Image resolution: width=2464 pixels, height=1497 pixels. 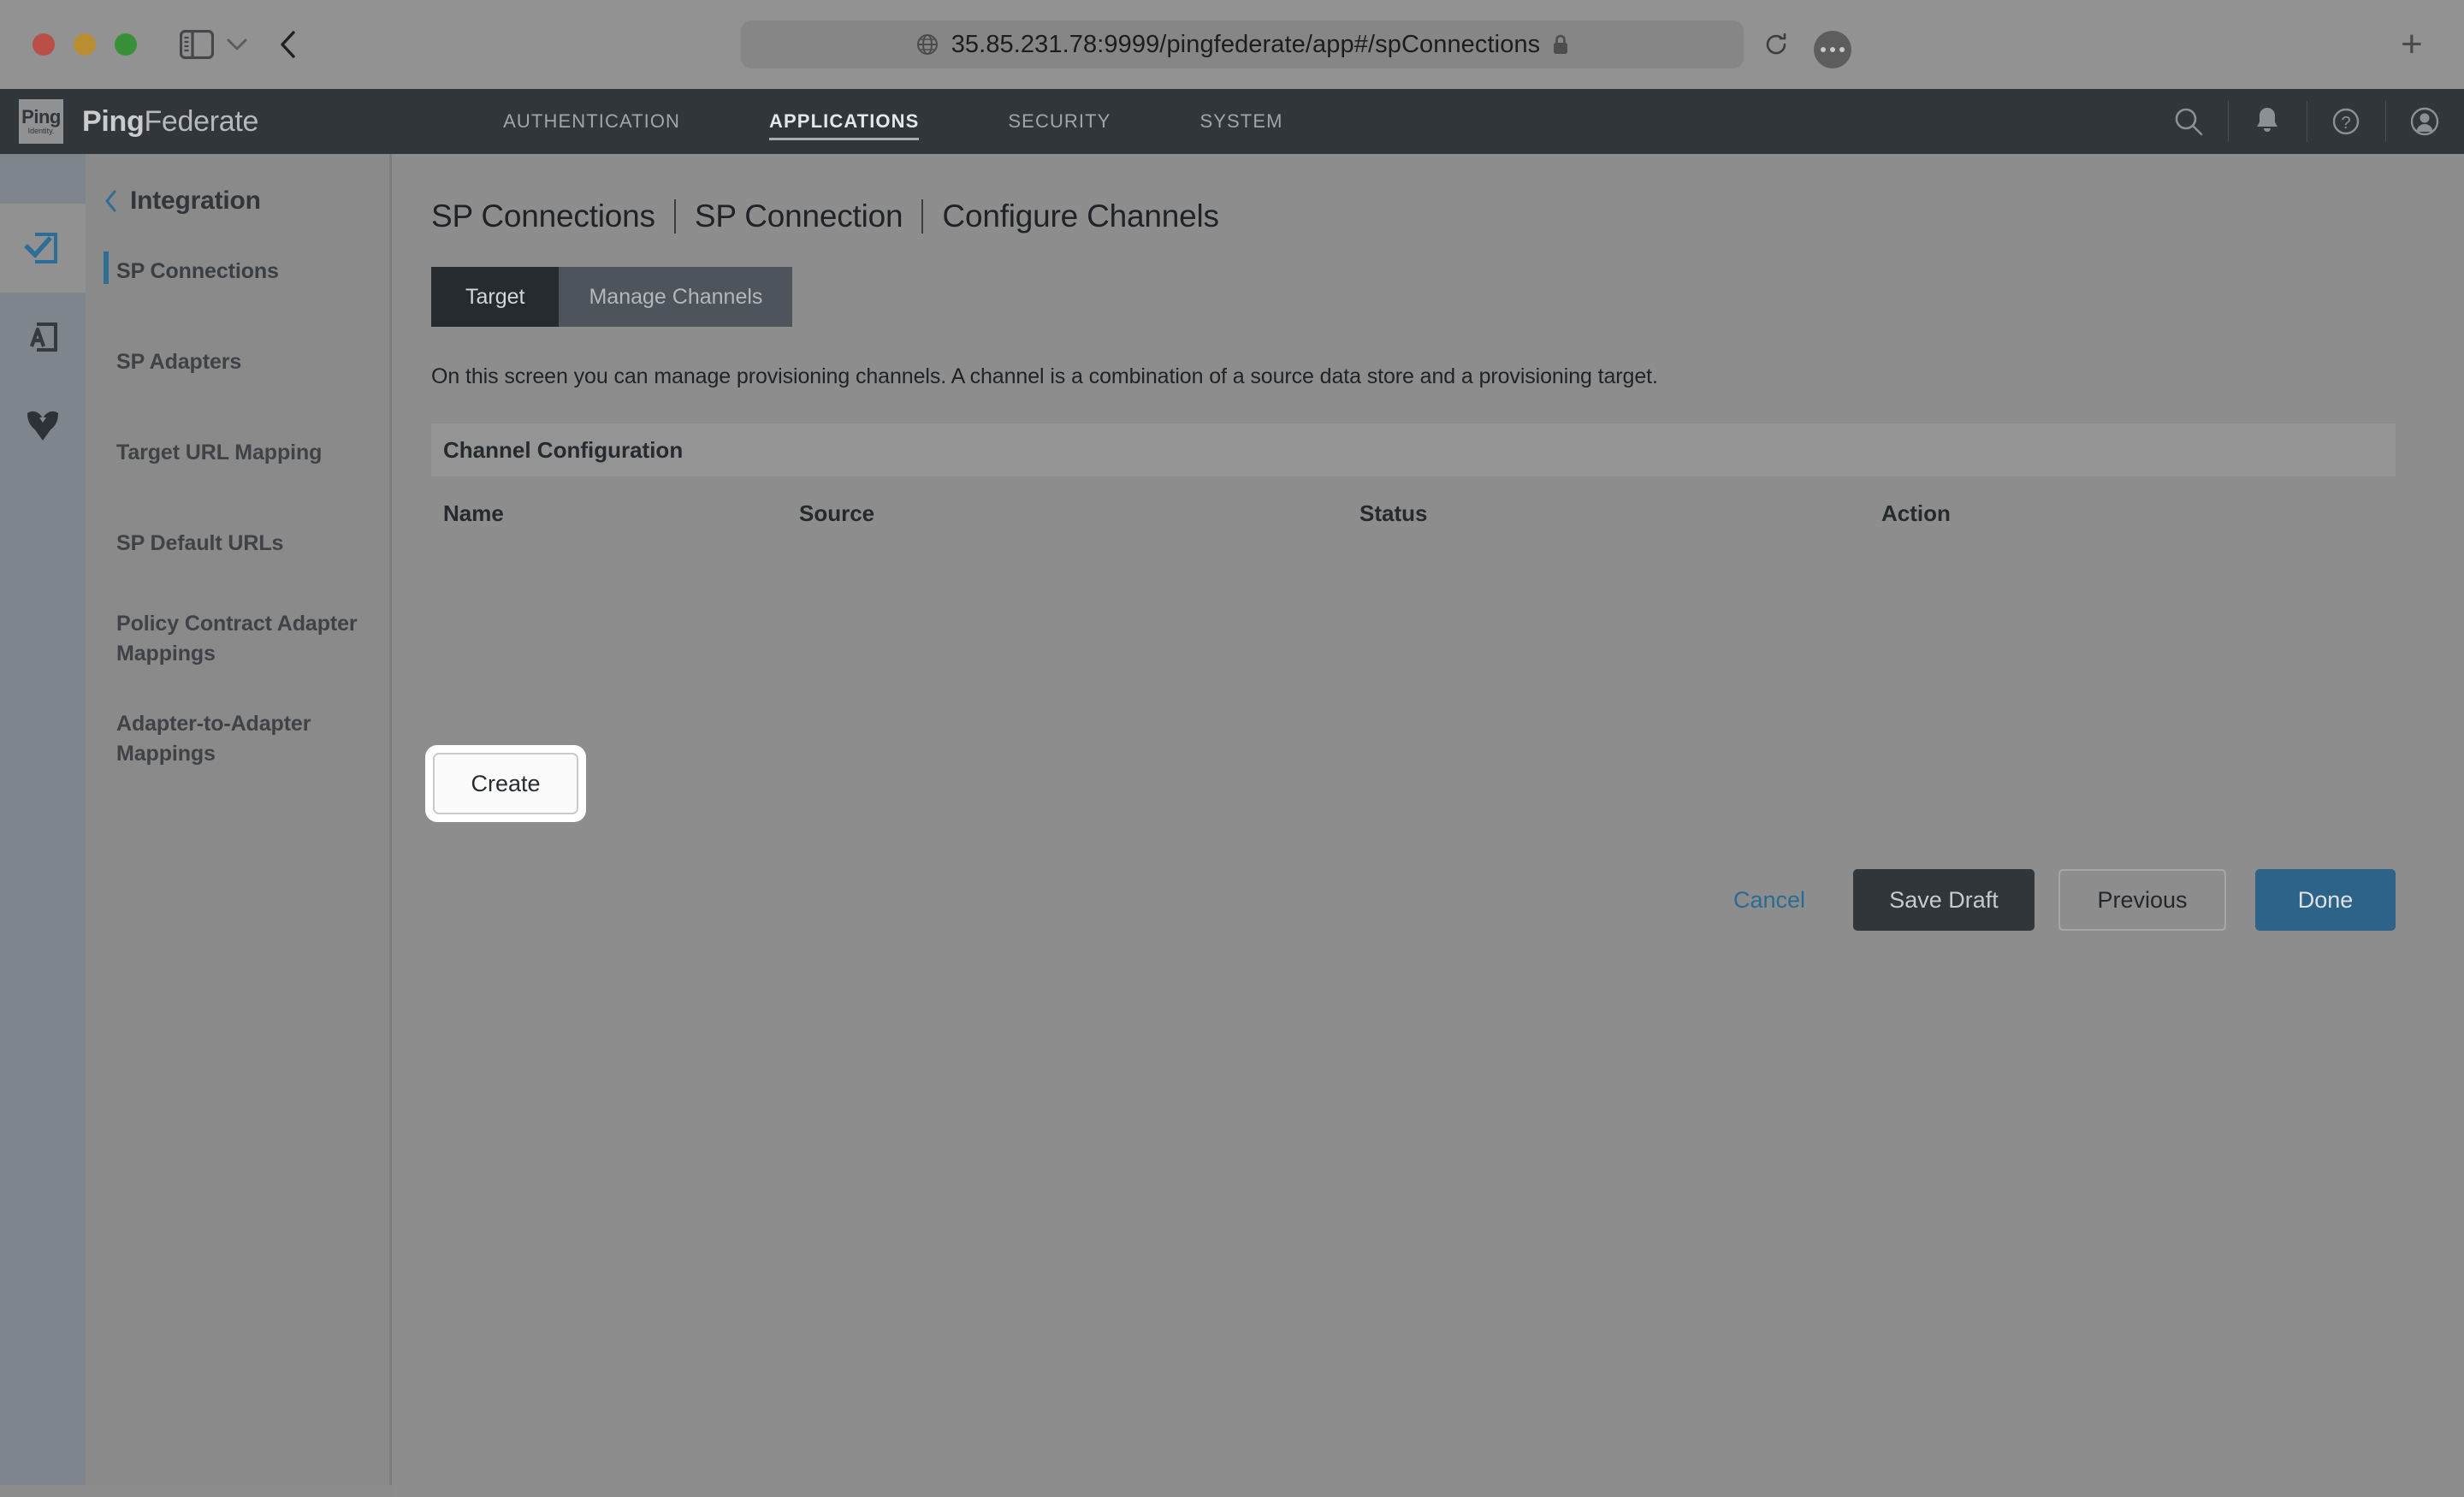 What do you see at coordinates (1393, 513) in the screenshot?
I see `column-header-status: Status` at bounding box center [1393, 513].